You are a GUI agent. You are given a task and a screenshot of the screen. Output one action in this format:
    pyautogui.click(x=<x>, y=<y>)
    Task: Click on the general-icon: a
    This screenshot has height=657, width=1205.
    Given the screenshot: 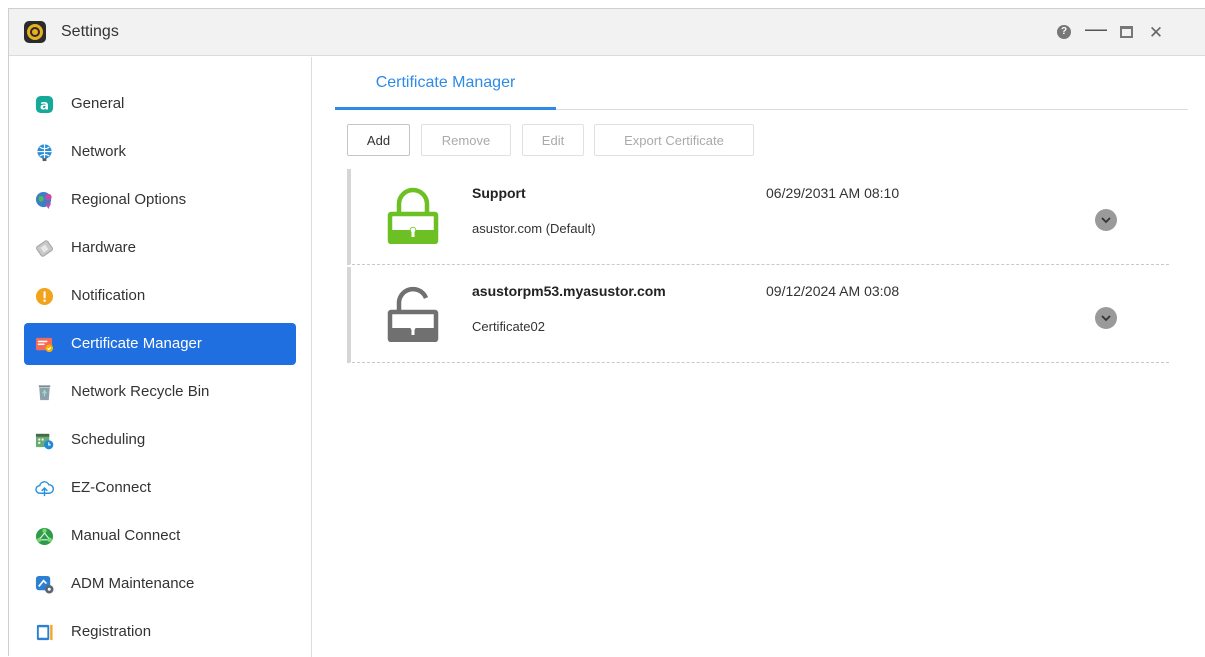 What is the action you would take?
    pyautogui.click(x=44, y=104)
    